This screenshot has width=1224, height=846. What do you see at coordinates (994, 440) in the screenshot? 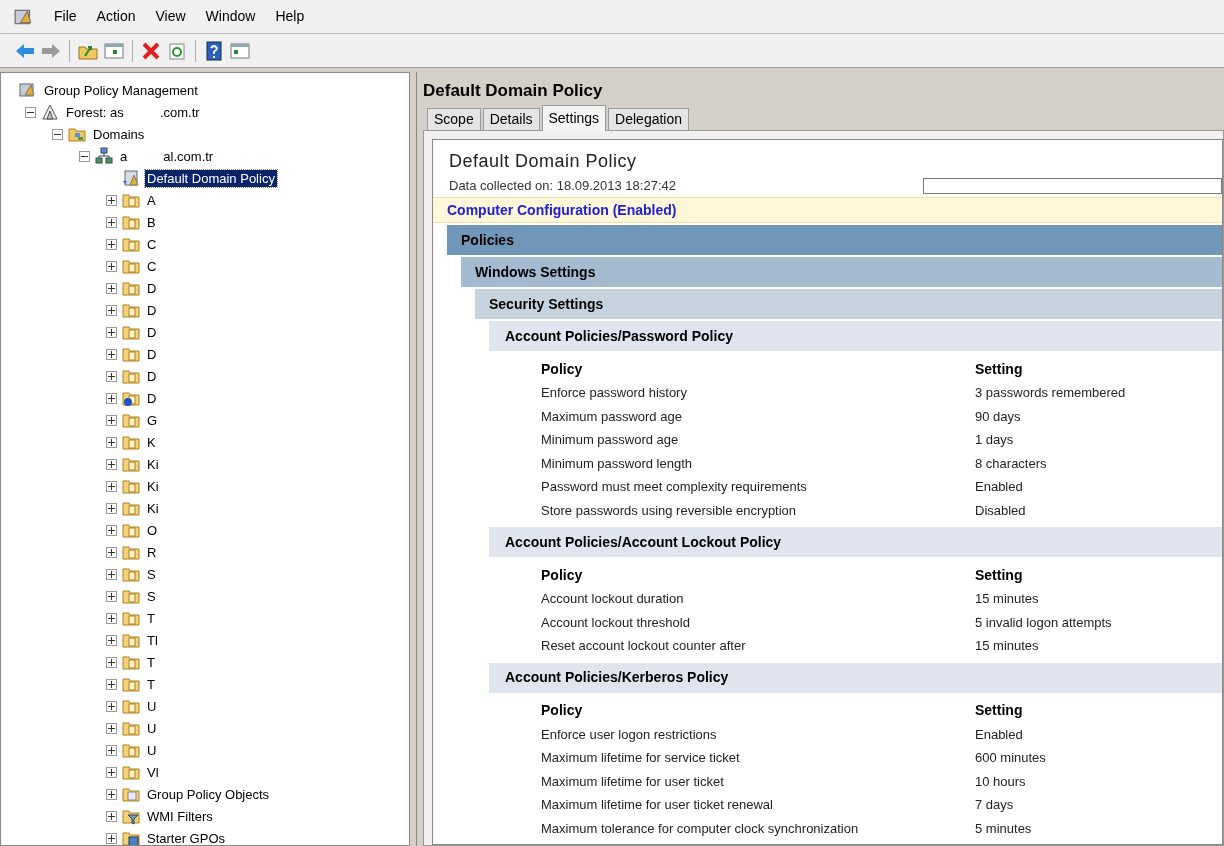
I see `table-cell-text: 1 days` at bounding box center [994, 440].